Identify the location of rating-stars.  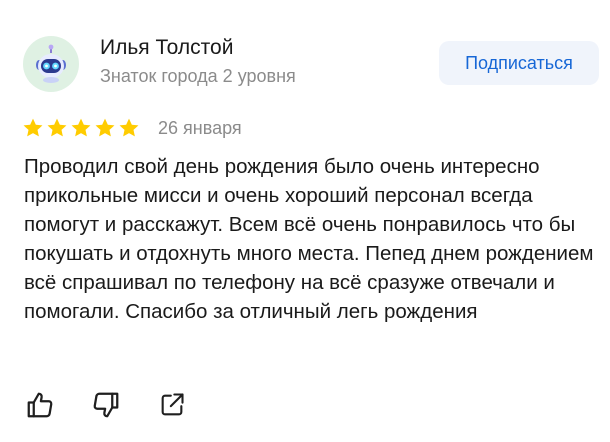
(81, 128).